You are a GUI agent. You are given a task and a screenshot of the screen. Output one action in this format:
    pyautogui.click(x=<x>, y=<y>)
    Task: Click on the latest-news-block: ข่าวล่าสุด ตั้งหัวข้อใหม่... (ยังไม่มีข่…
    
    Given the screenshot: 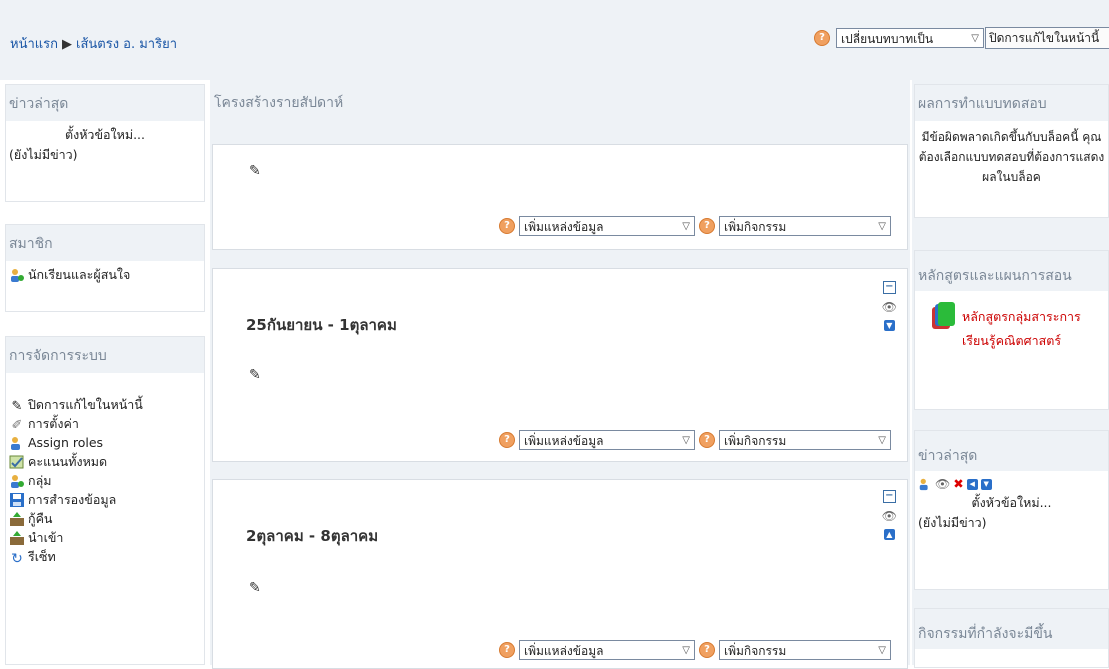 What is the action you would take?
    pyautogui.click(x=105, y=143)
    